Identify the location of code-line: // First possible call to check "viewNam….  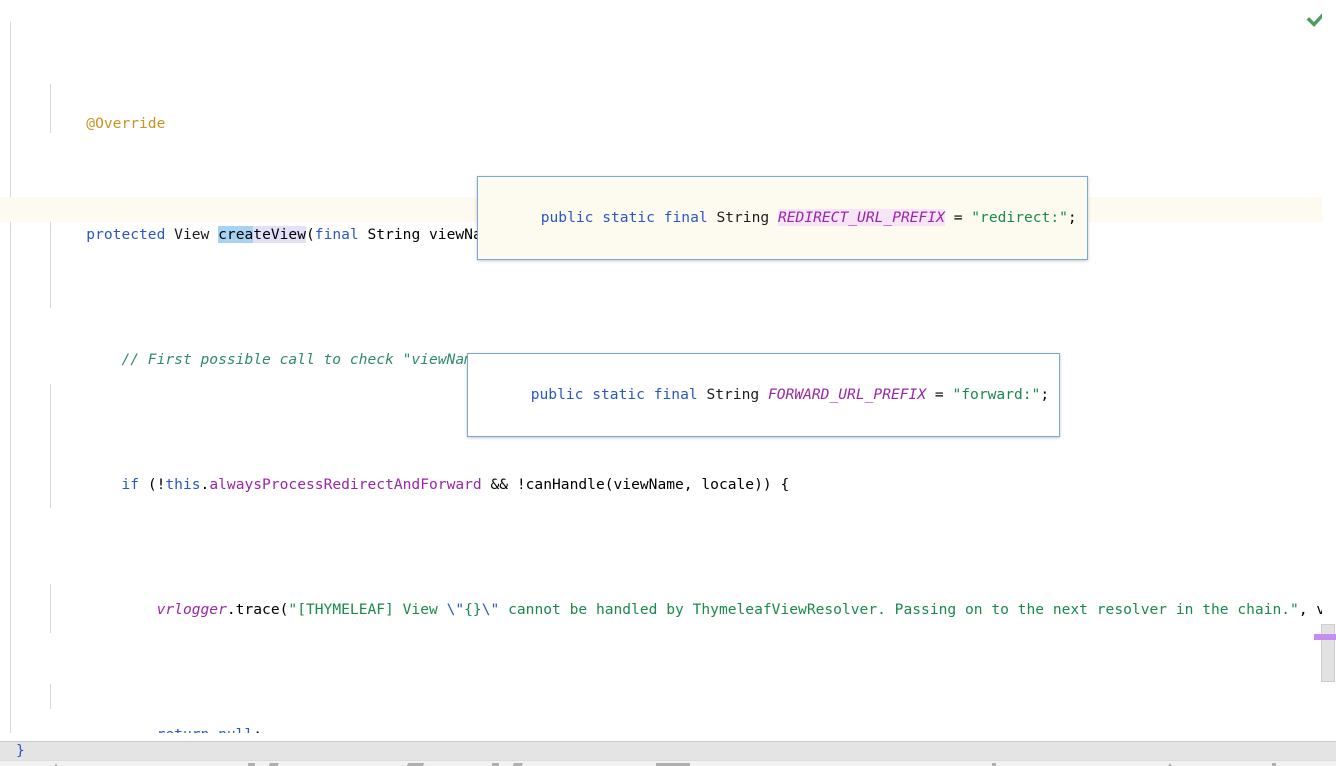
(668, 345).